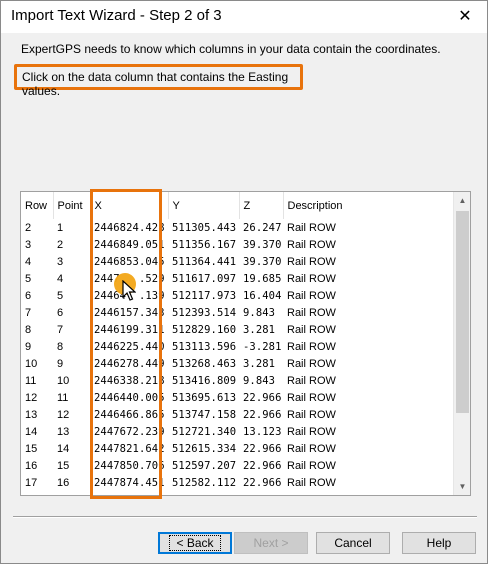 This screenshot has height=564, width=488. What do you see at coordinates (203, 482) in the screenshot?
I see `table-cell: 512582.112` at bounding box center [203, 482].